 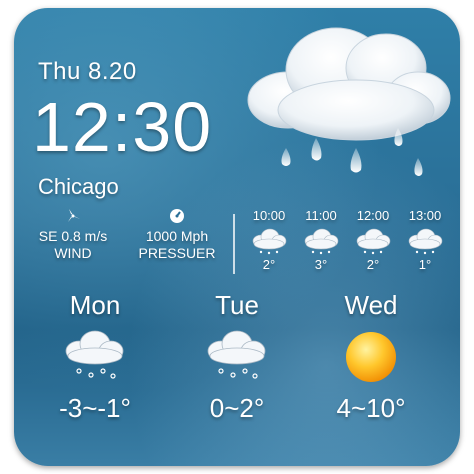 I want to click on sun-icon, so click(x=371, y=357).